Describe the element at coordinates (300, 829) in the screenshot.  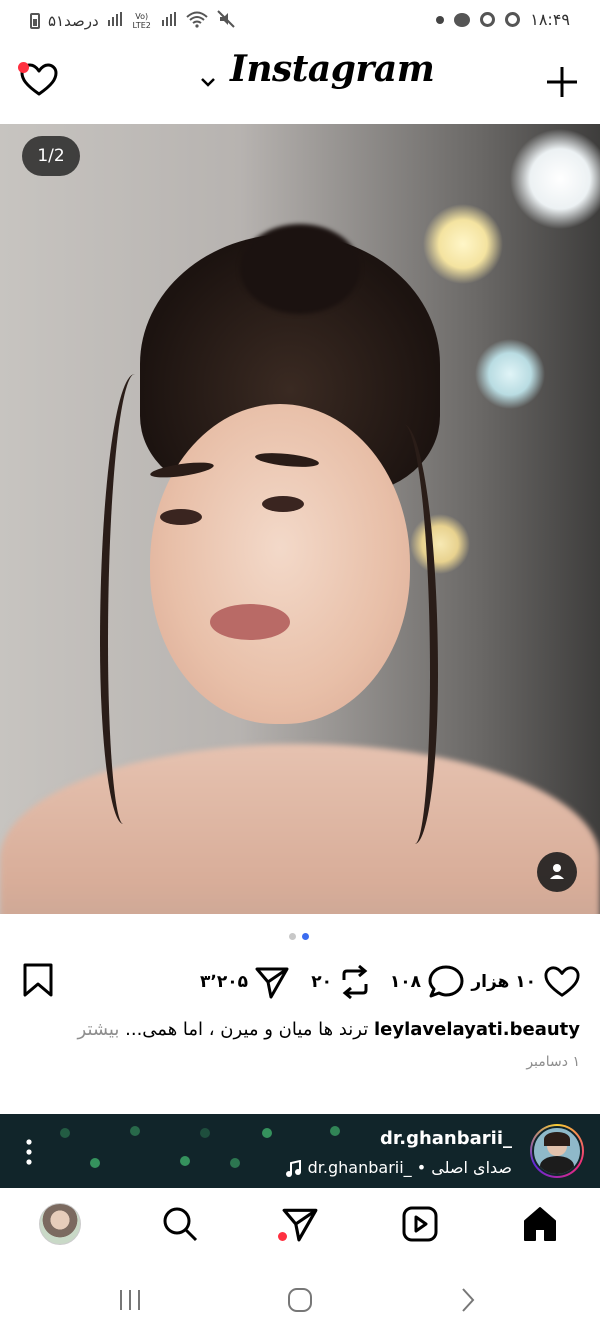
I see `shoulders-shape` at that location.